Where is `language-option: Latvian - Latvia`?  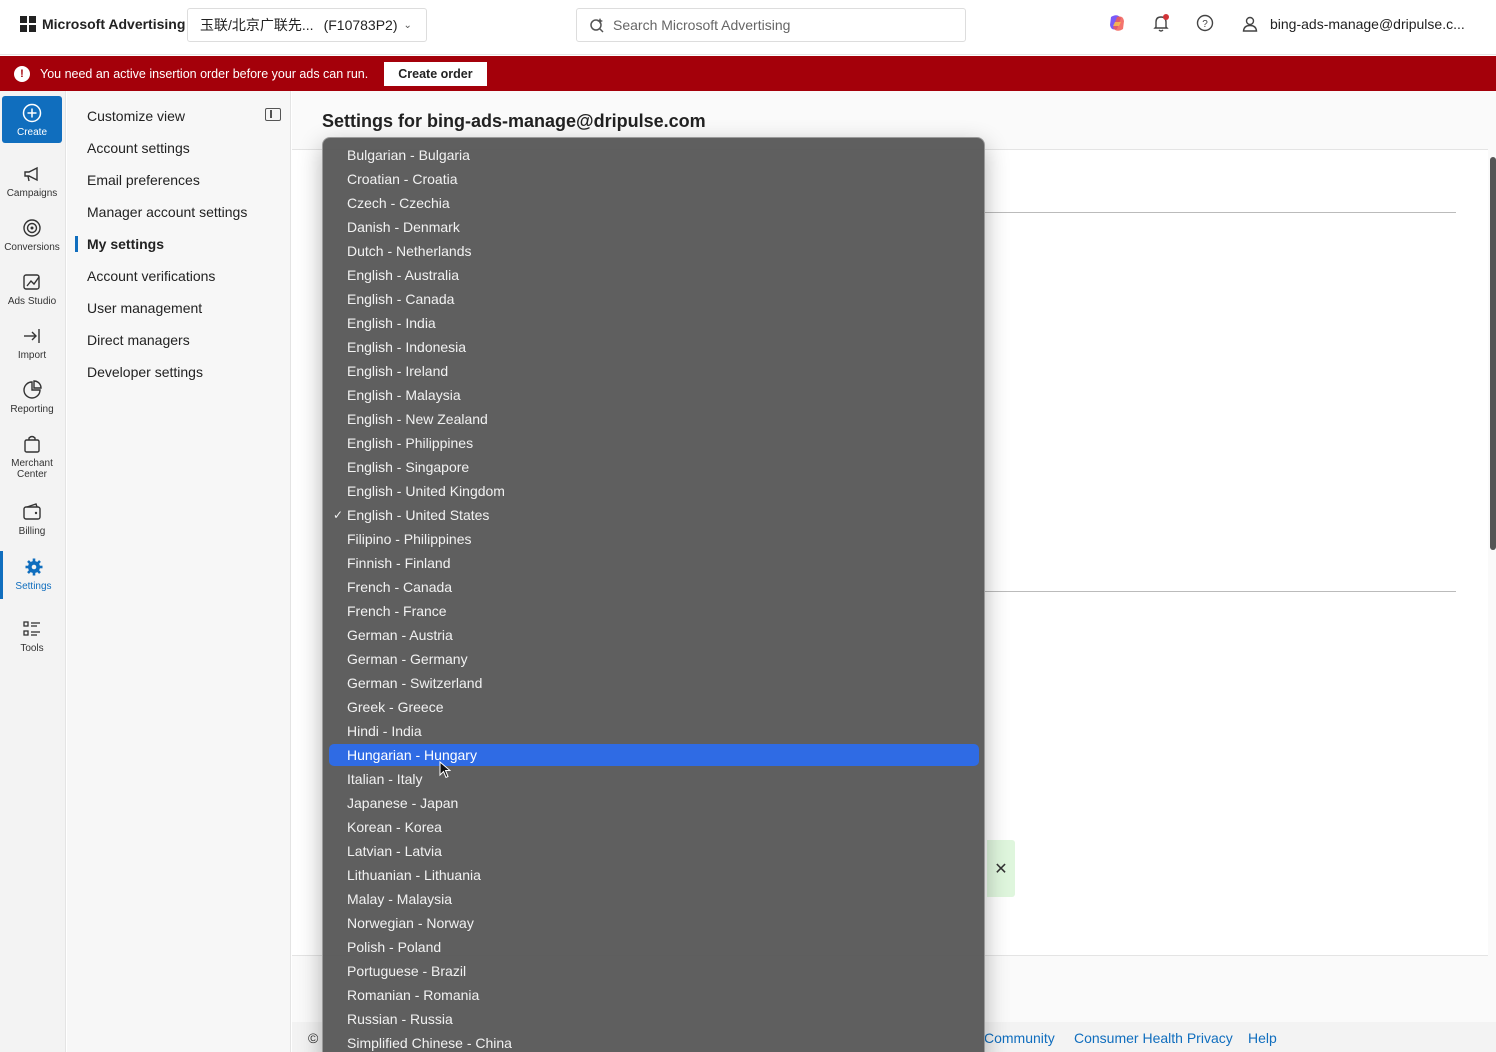
language-option: Latvian - Latvia is located at coordinates (654, 851).